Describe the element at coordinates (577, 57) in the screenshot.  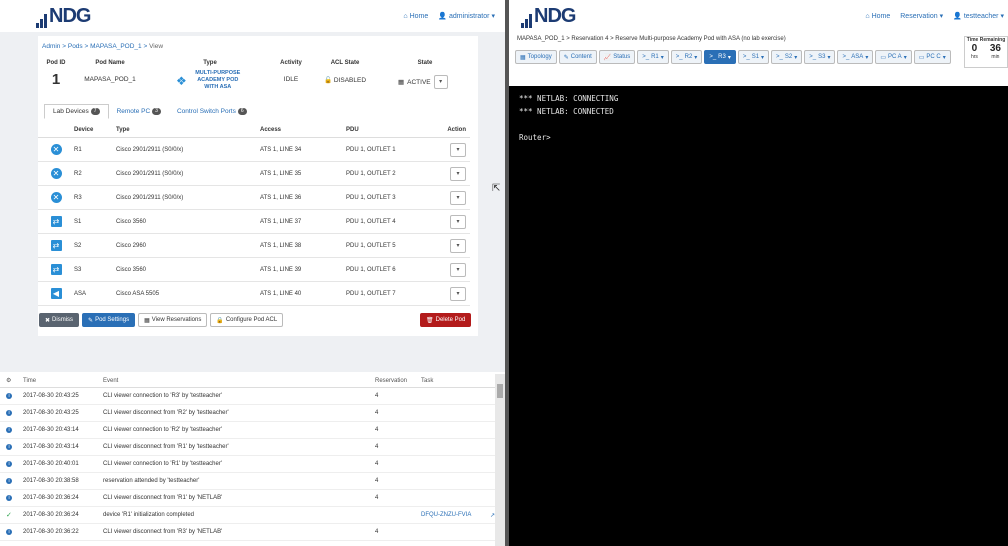
I see `toolbar-content-button: ✎ Content` at that location.